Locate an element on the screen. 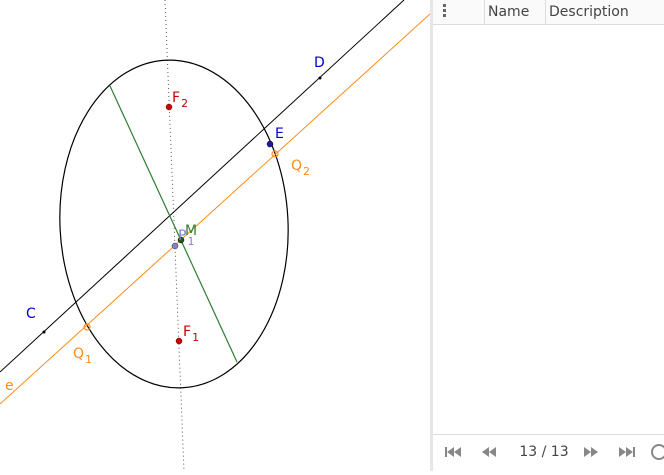 The height and width of the screenshot is (475, 664). column-menu is located at coordinates (459, 12).